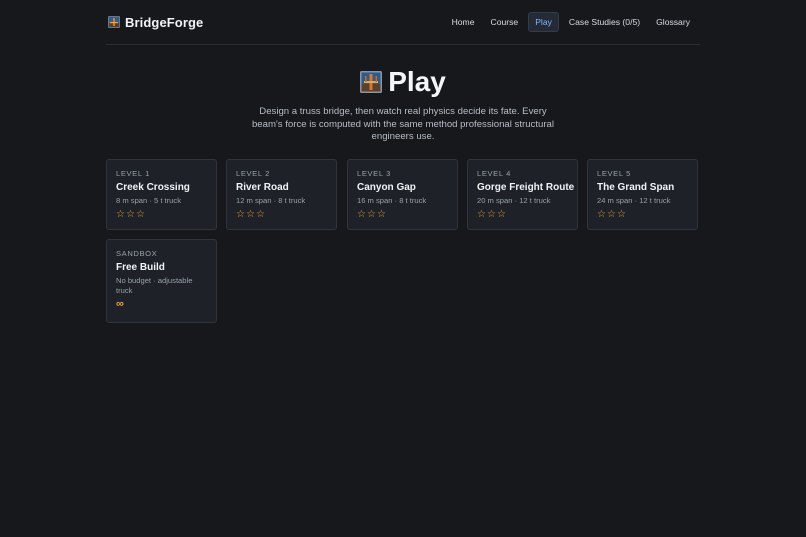 The height and width of the screenshot is (537, 806). What do you see at coordinates (392, 200) in the screenshot?
I see `level-meta: 16 m span · 8 t truck` at bounding box center [392, 200].